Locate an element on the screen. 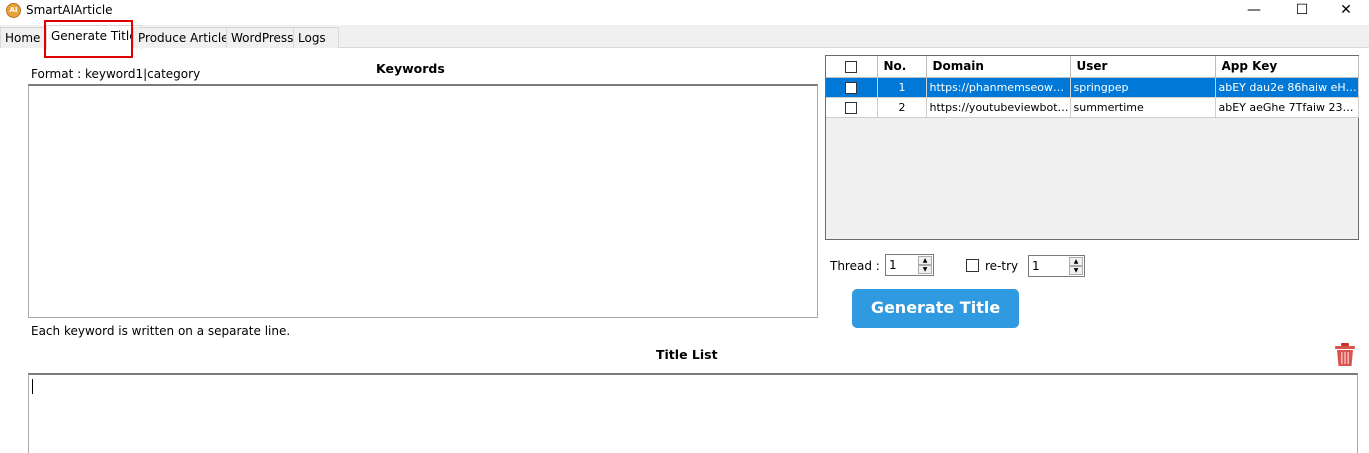  select-all-checkbox is located at coordinates (852, 67).